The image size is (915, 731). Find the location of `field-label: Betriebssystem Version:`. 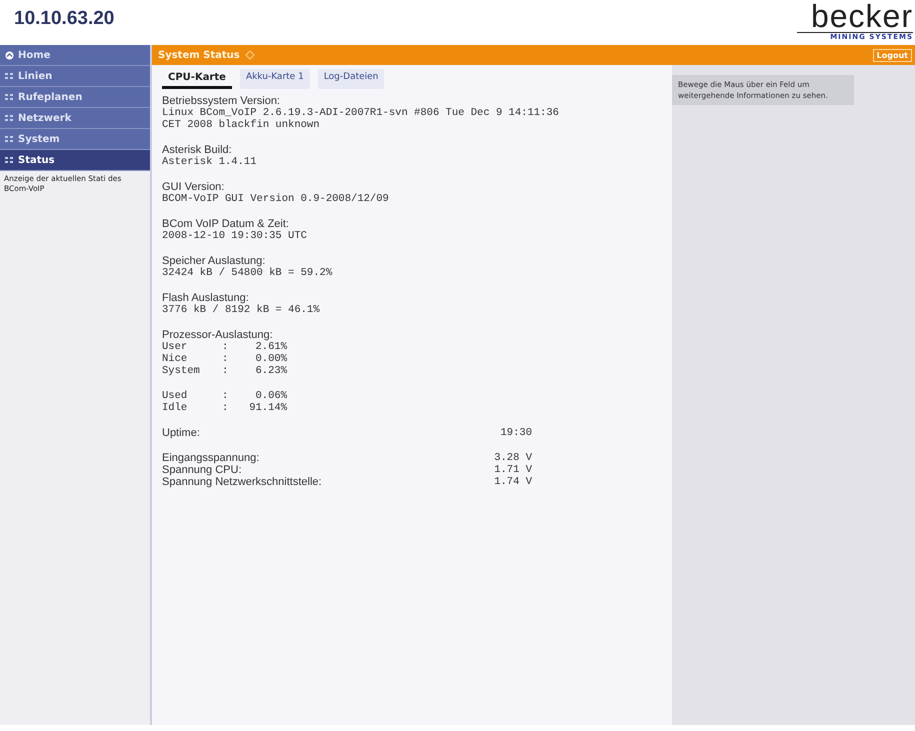

field-label: Betriebssystem Version: is located at coordinates (221, 101).